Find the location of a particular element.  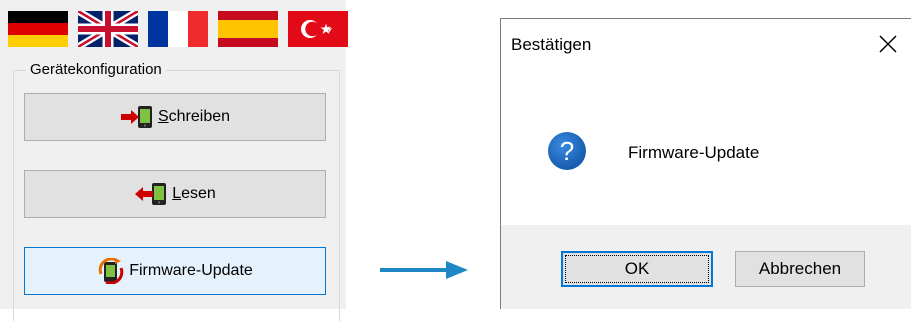

read-button-mnemonic: L is located at coordinates (177, 193).